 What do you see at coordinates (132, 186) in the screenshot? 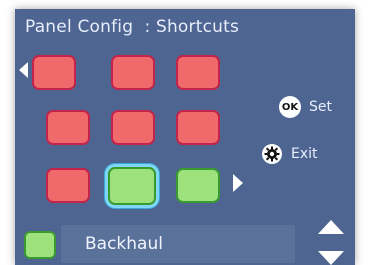
I see `shortcut-tile-r3c2-selected` at bounding box center [132, 186].